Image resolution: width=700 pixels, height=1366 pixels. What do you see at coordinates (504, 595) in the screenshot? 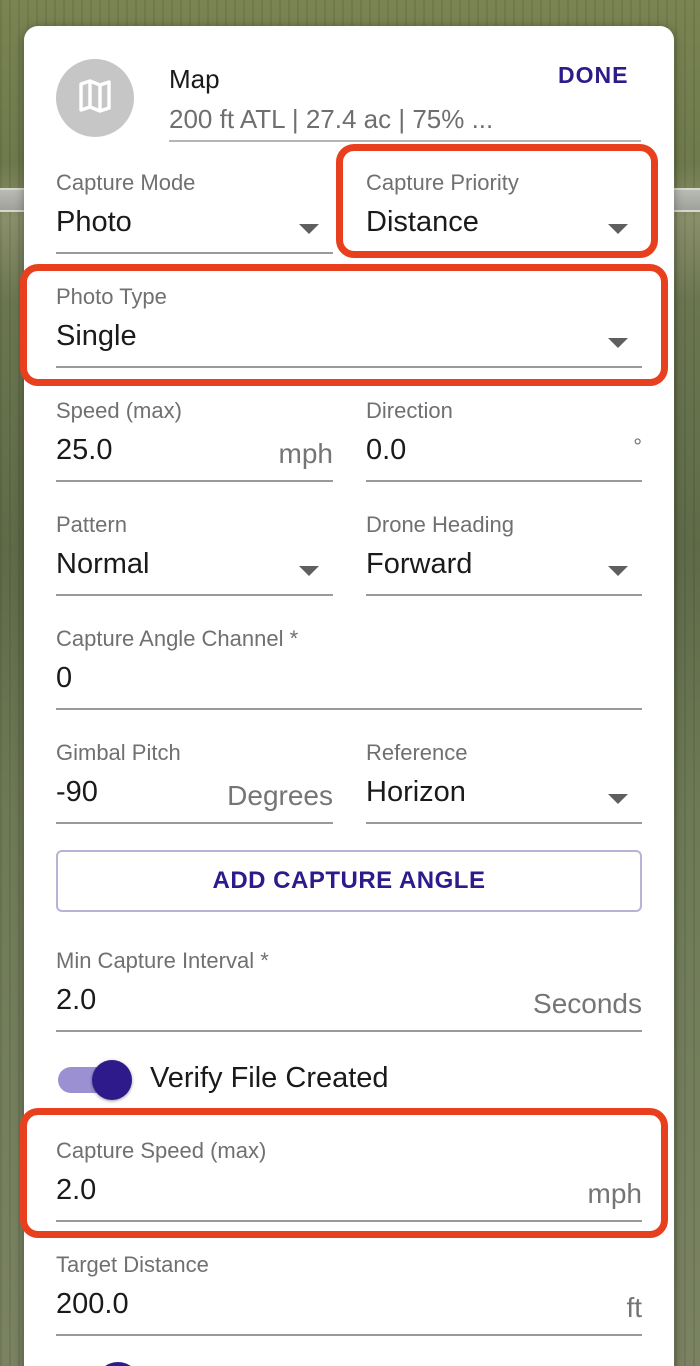
I see `drone-heading-underline` at bounding box center [504, 595].